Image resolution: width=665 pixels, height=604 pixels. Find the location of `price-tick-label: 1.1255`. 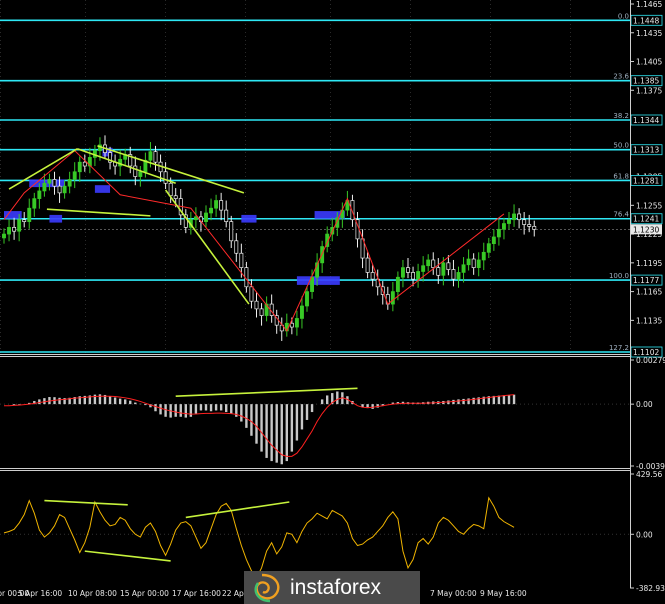

price-tick-label: 1.1255 is located at coordinates (649, 205).